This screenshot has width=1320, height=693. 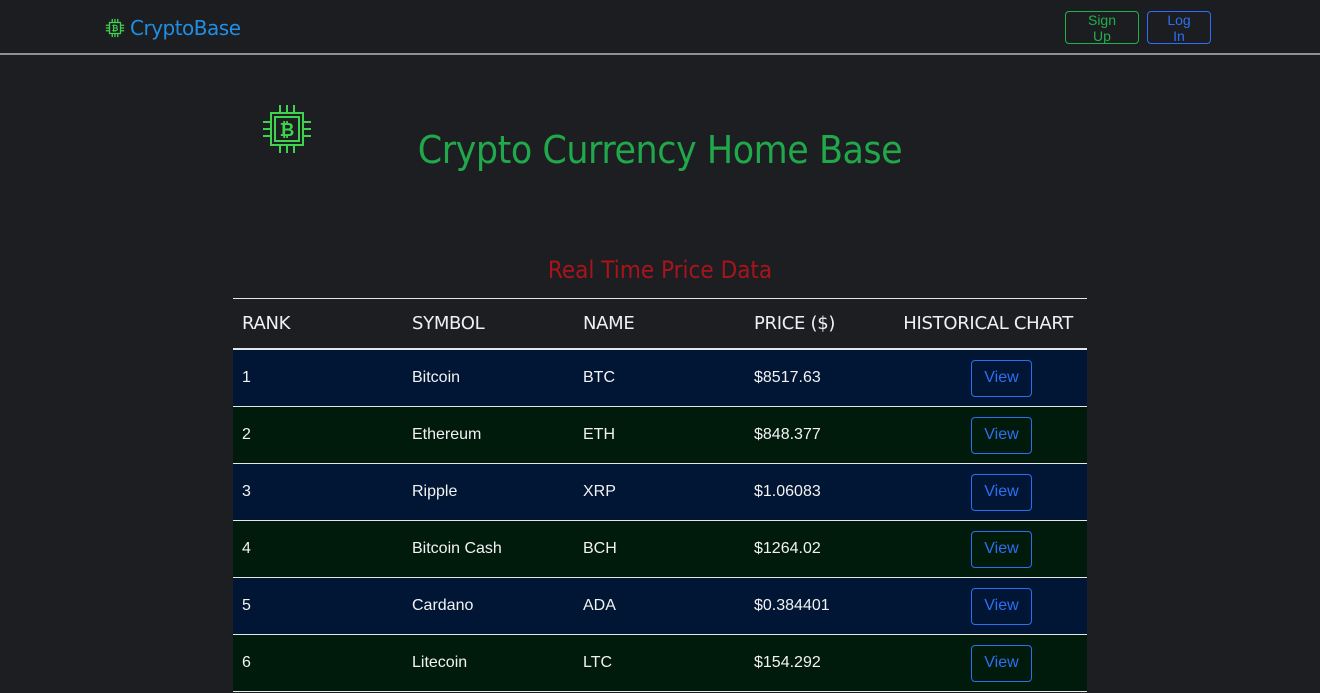 I want to click on rank-cell: 2, so click(x=318, y=435).